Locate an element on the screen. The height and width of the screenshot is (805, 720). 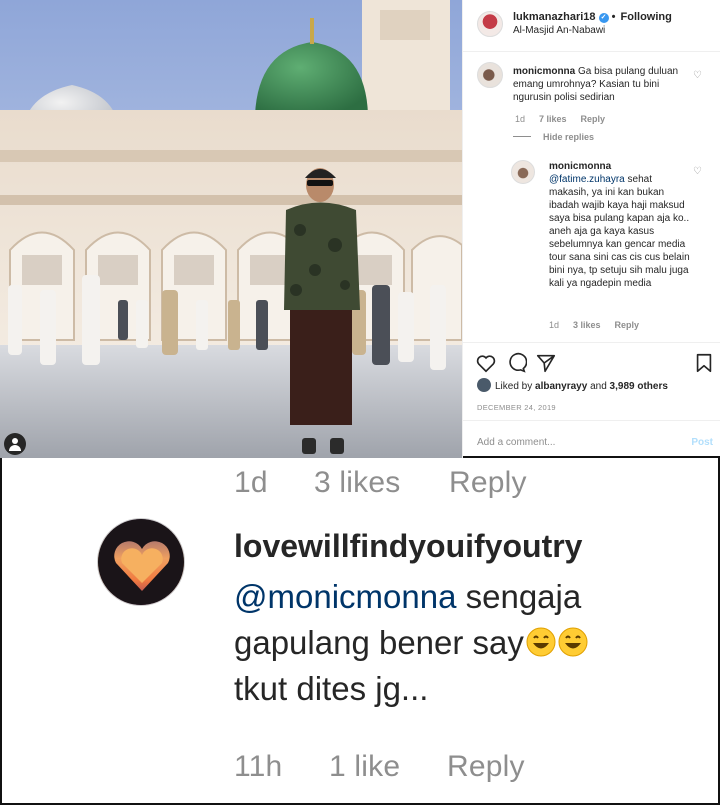
zoom-bottom-likes: 1 like is located at coordinates (364, 767).